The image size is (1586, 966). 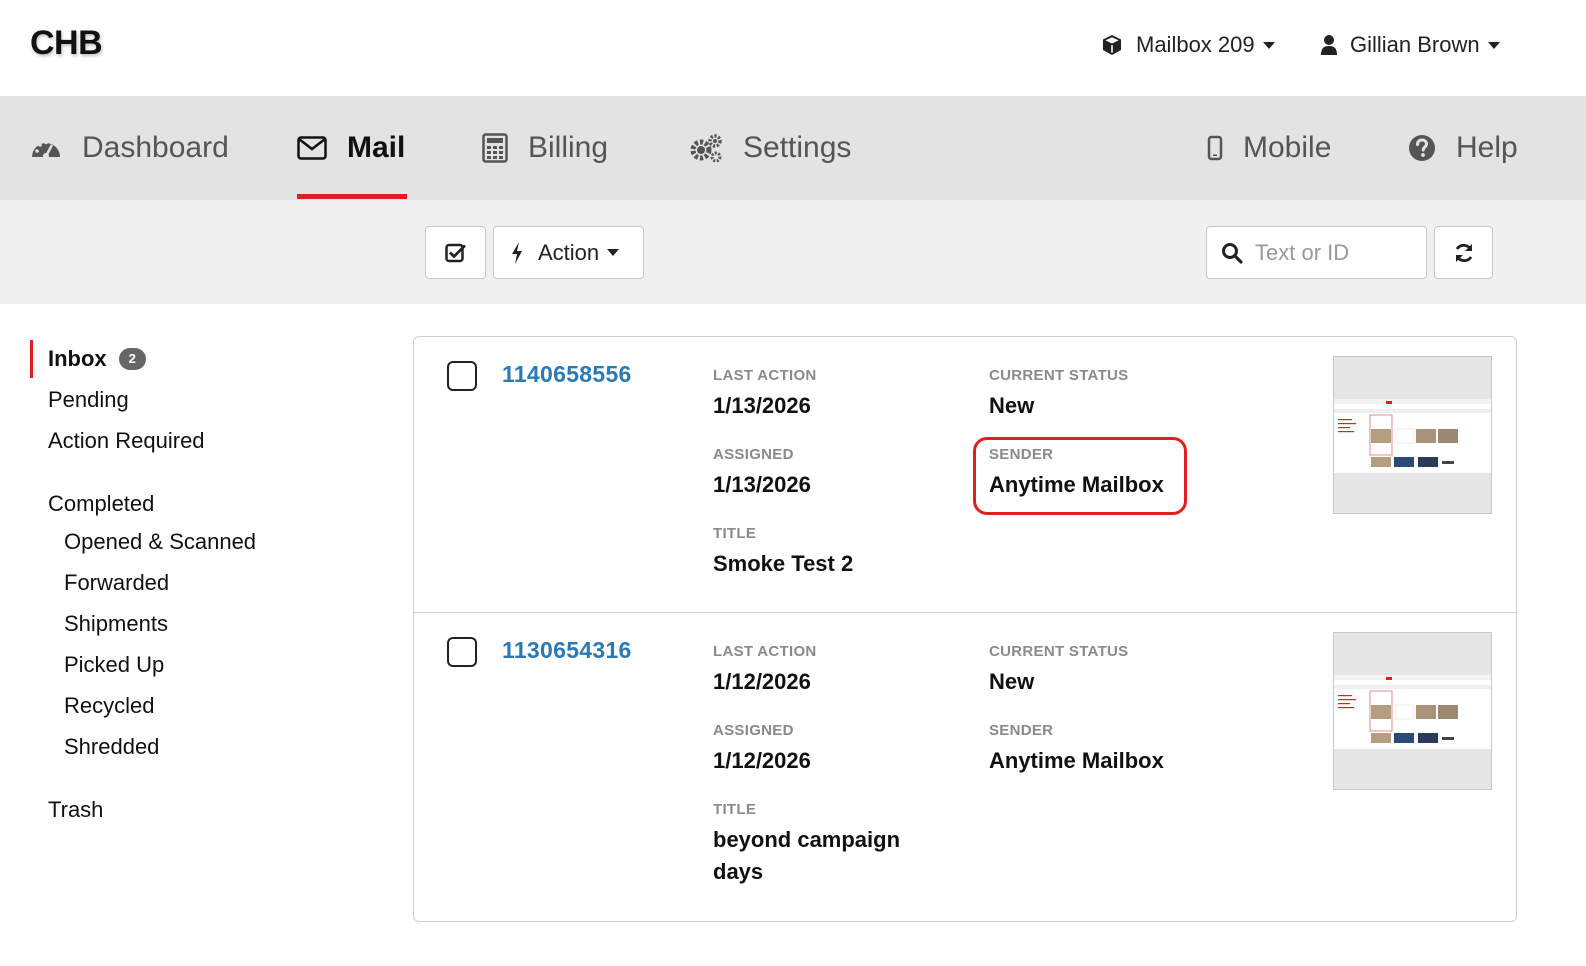 I want to click on sender-highlight-annotation, so click(x=1080, y=476).